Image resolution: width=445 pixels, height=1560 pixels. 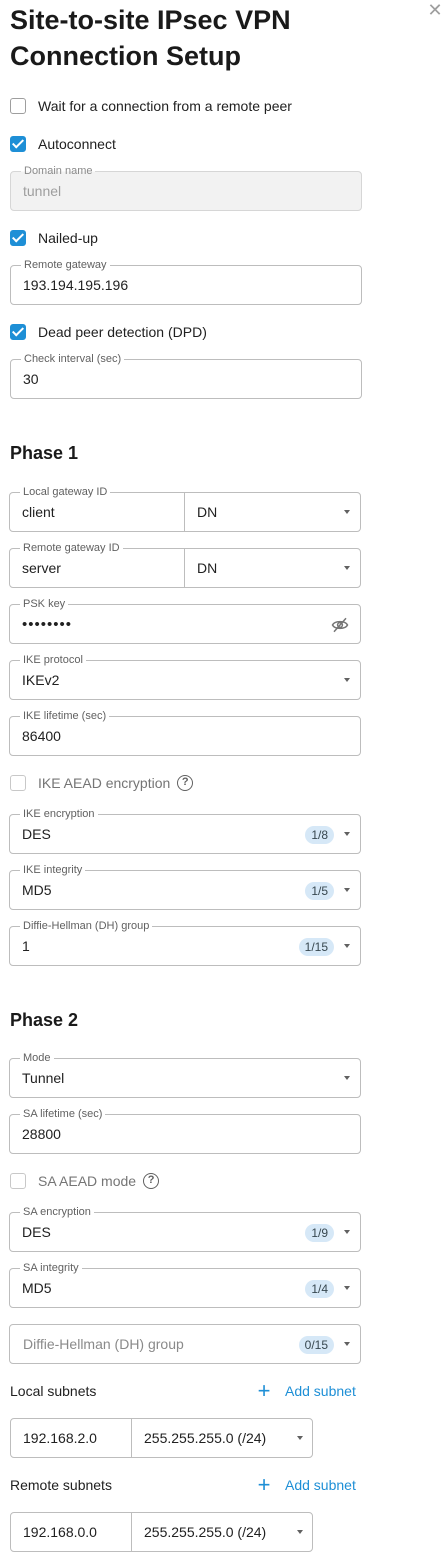 I want to click on autoconnect-label: Autoconnect, so click(x=77, y=144).